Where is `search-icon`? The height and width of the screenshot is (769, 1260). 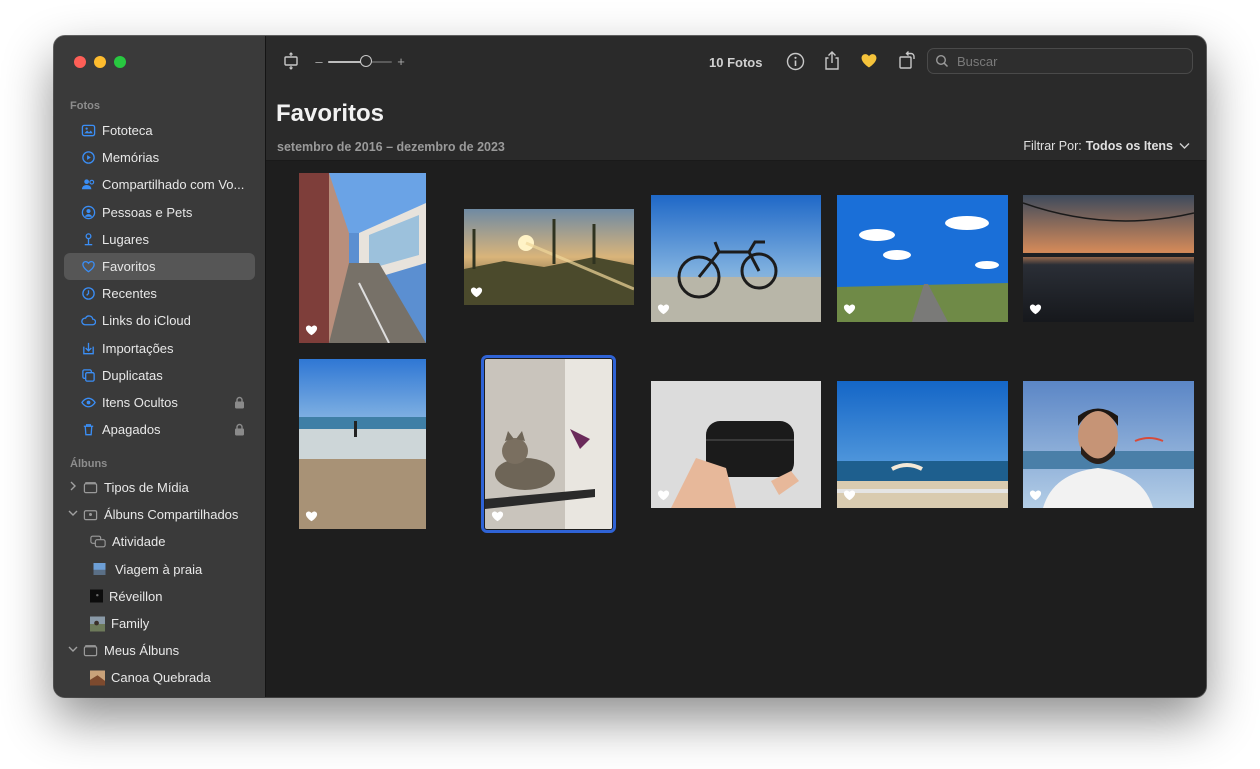 search-icon is located at coordinates (942, 61).